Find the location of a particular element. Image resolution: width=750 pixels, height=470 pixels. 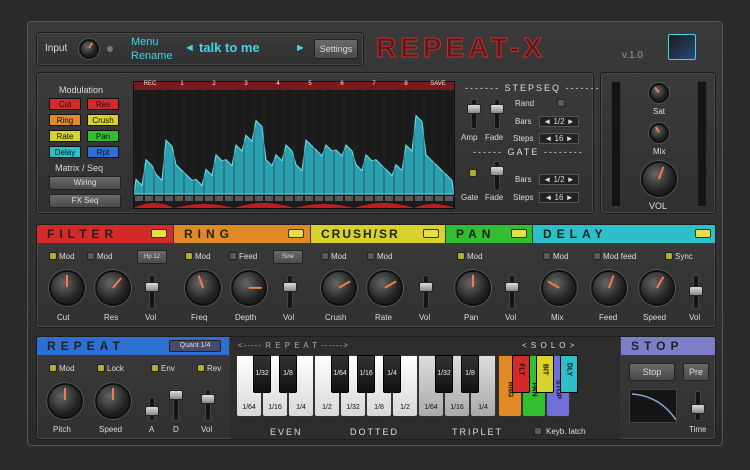

sequencer-header-label: 2 is located at coordinates (214, 84).